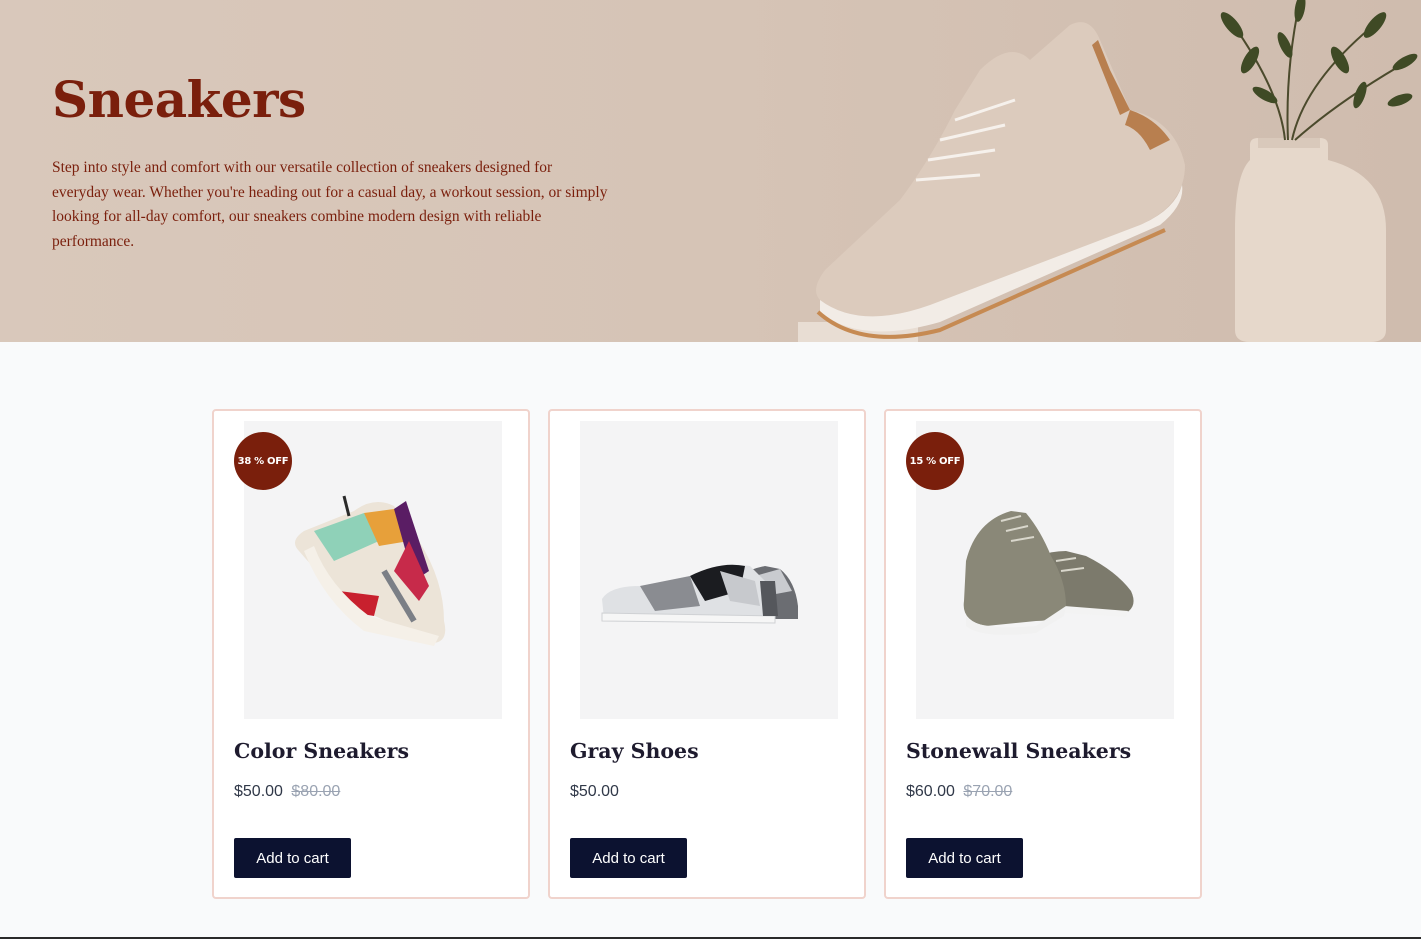 Image resolution: width=1421 pixels, height=939 pixels. Describe the element at coordinates (988, 791) in the screenshot. I see `original-price: $70.00` at that location.